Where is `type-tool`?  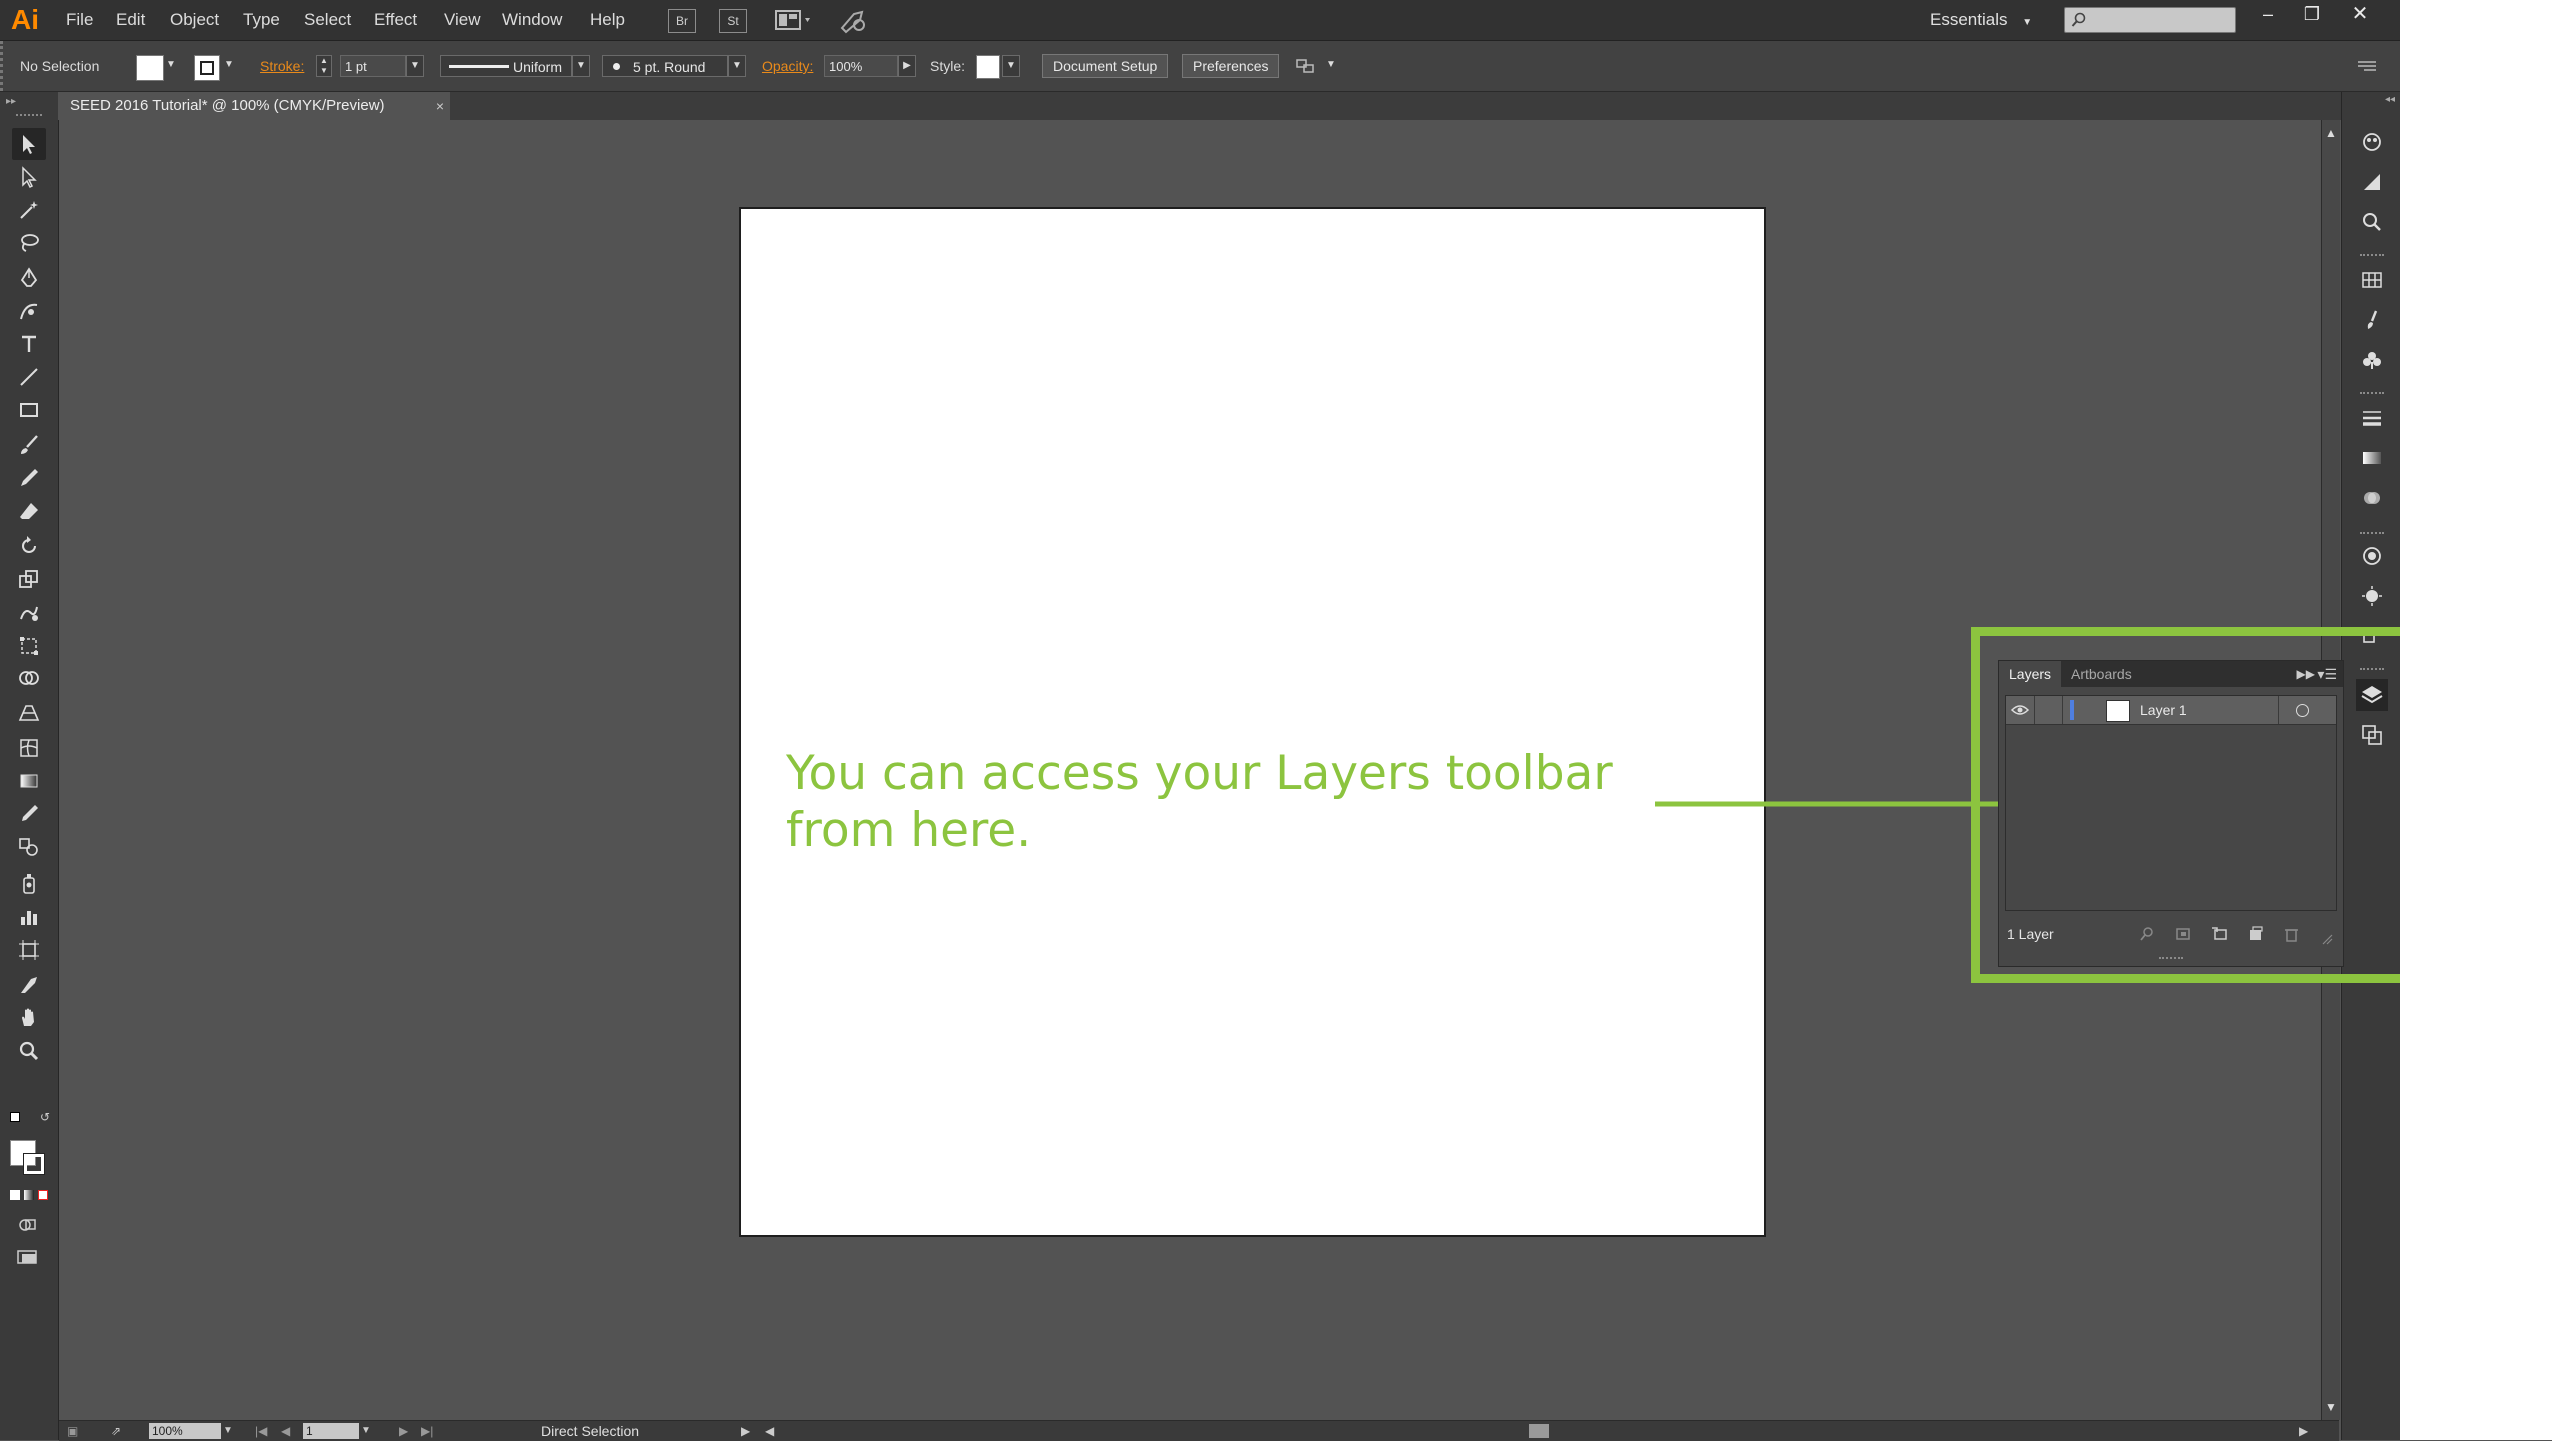
type-tool is located at coordinates (29, 344).